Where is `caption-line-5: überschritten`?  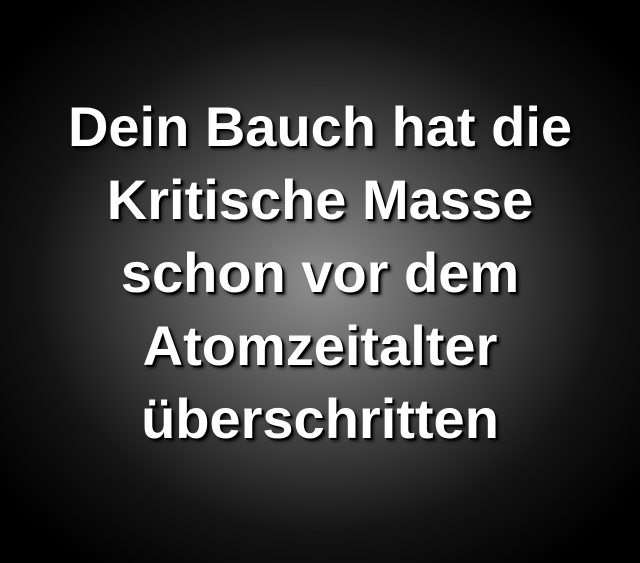
caption-line-5: überschritten is located at coordinates (320, 418).